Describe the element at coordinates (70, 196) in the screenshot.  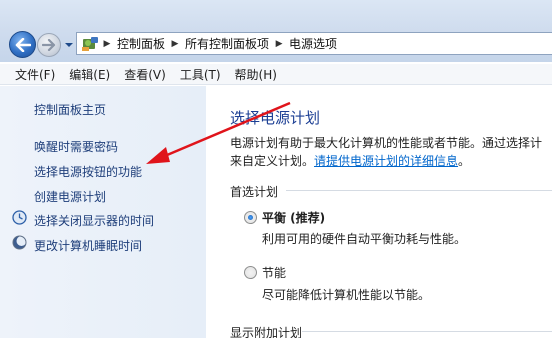
I see `create-power-plan-link: 创建电源计划` at that location.